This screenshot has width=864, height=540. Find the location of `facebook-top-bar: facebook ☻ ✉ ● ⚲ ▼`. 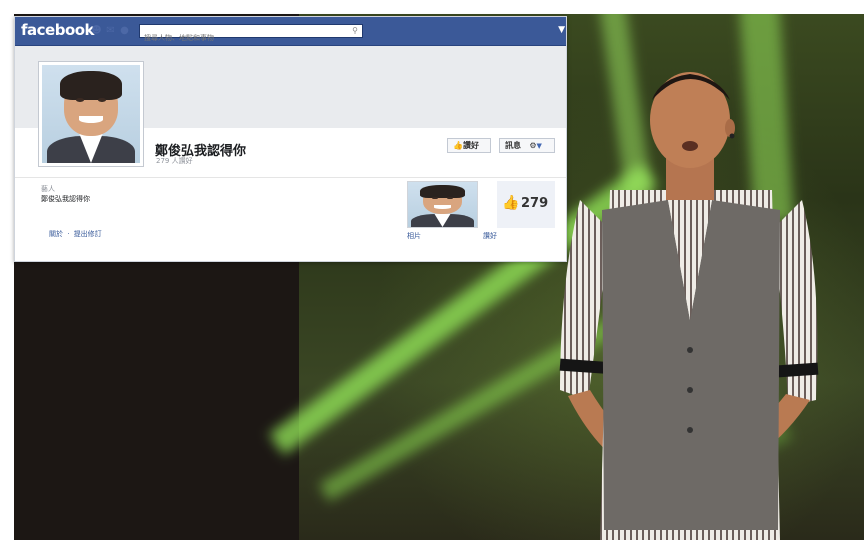

facebook-top-bar: facebook ☻ ✉ ● ⚲ ▼ is located at coordinates (290, 31).